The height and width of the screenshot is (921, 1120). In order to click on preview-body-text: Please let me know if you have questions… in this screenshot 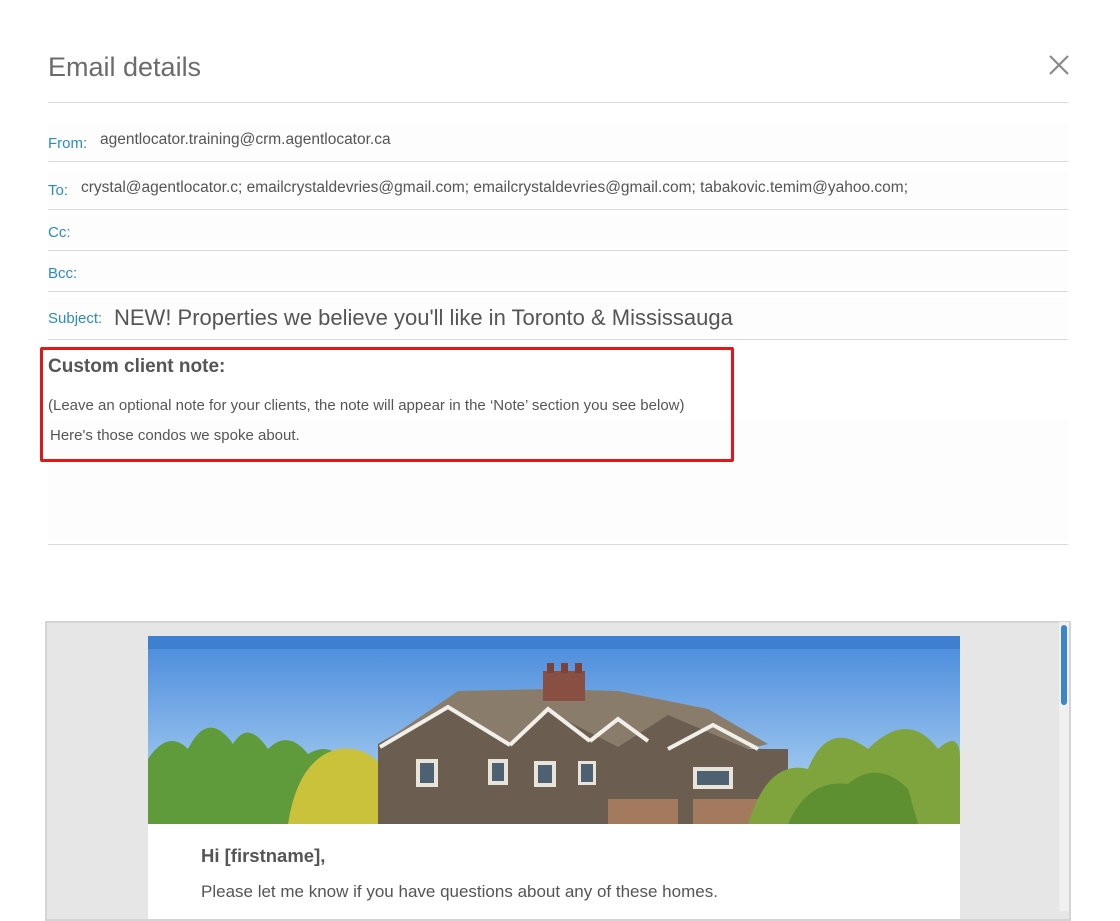, I will do `click(459, 891)`.